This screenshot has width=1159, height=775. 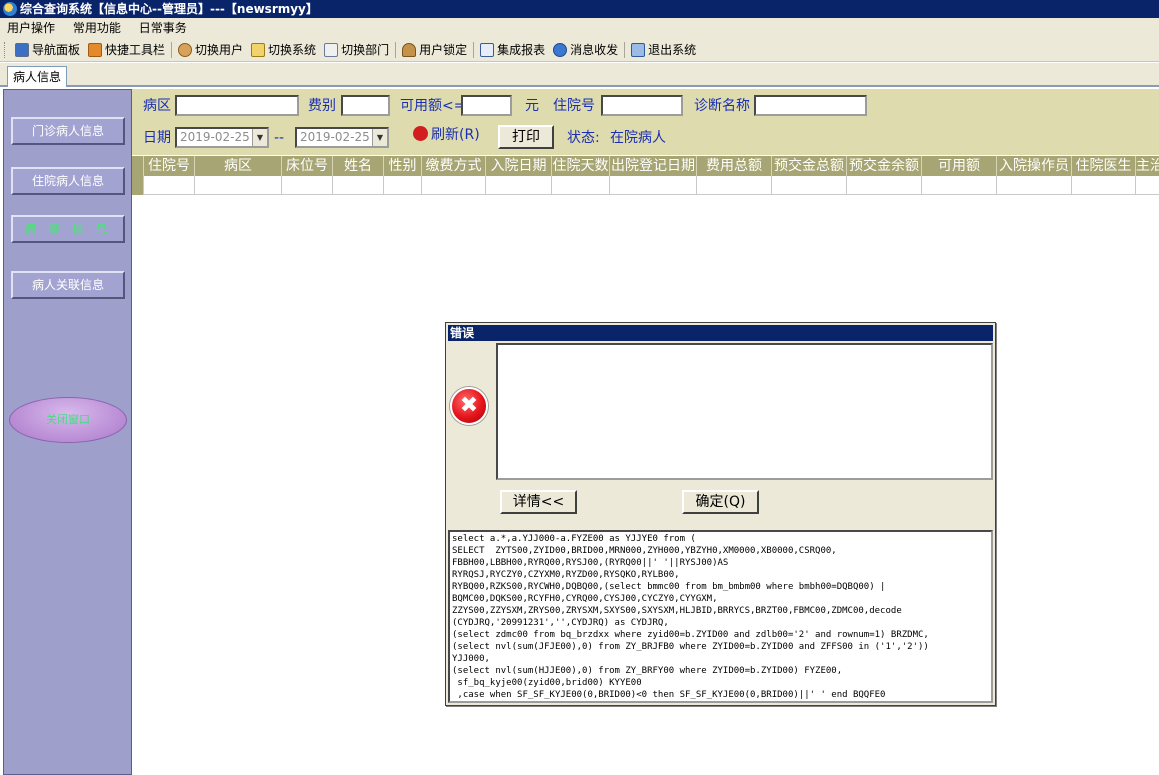 What do you see at coordinates (1147, 166) in the screenshot?
I see `column-header: 主治` at bounding box center [1147, 166].